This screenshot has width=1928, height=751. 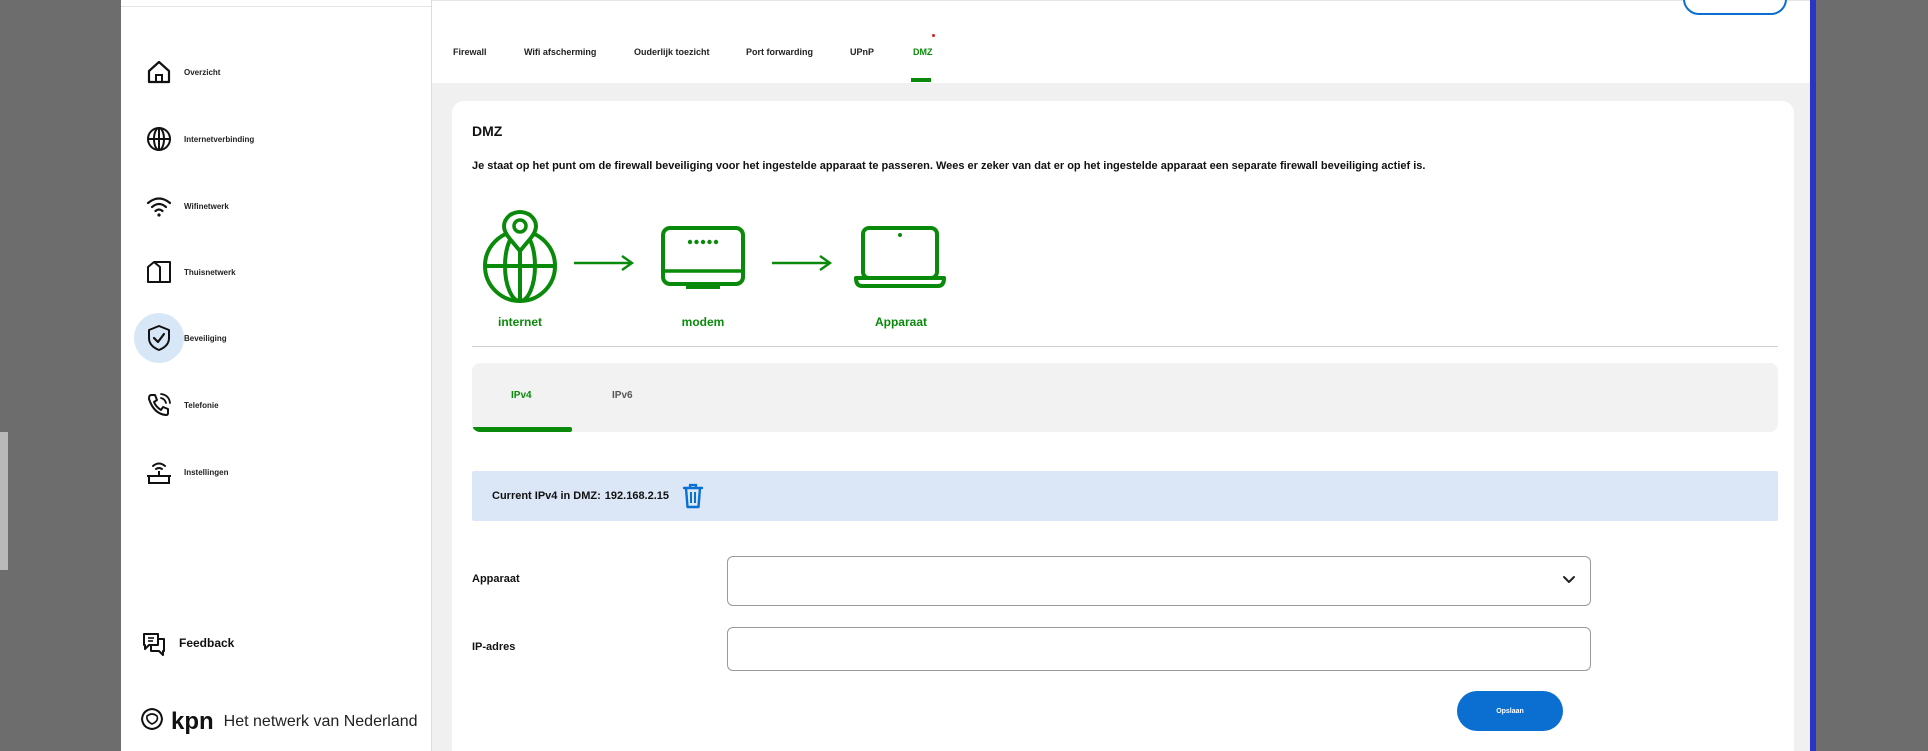 What do you see at coordinates (546, 496) in the screenshot?
I see `current-dmz-label: Current IPv4 in DMZ:` at bounding box center [546, 496].